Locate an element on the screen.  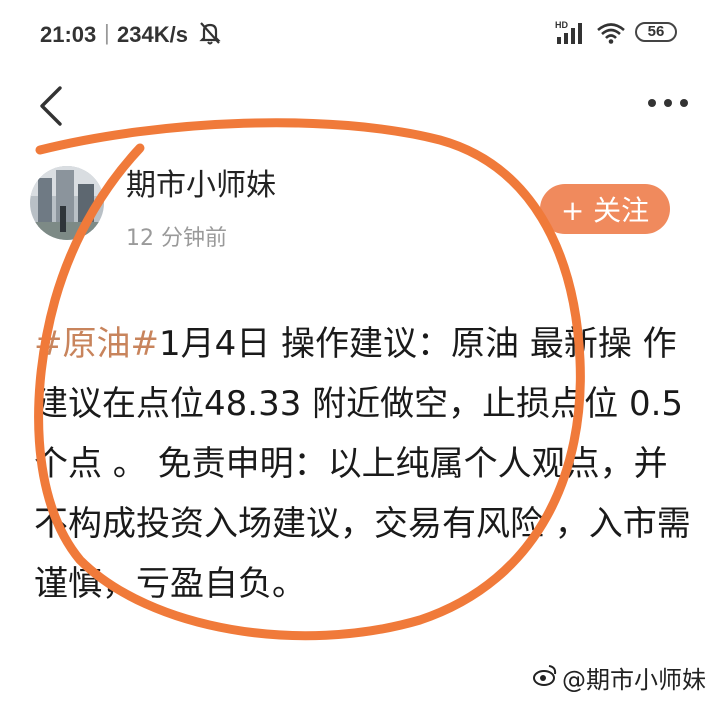
battery-icon: 56 is located at coordinates (656, 32).